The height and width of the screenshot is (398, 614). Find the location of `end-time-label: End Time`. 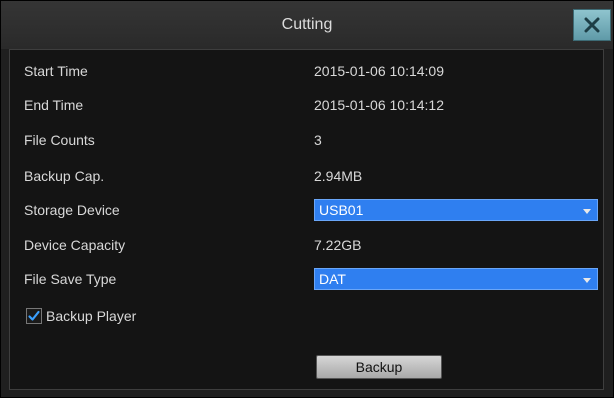

end-time-label: End Time is located at coordinates (54, 105).